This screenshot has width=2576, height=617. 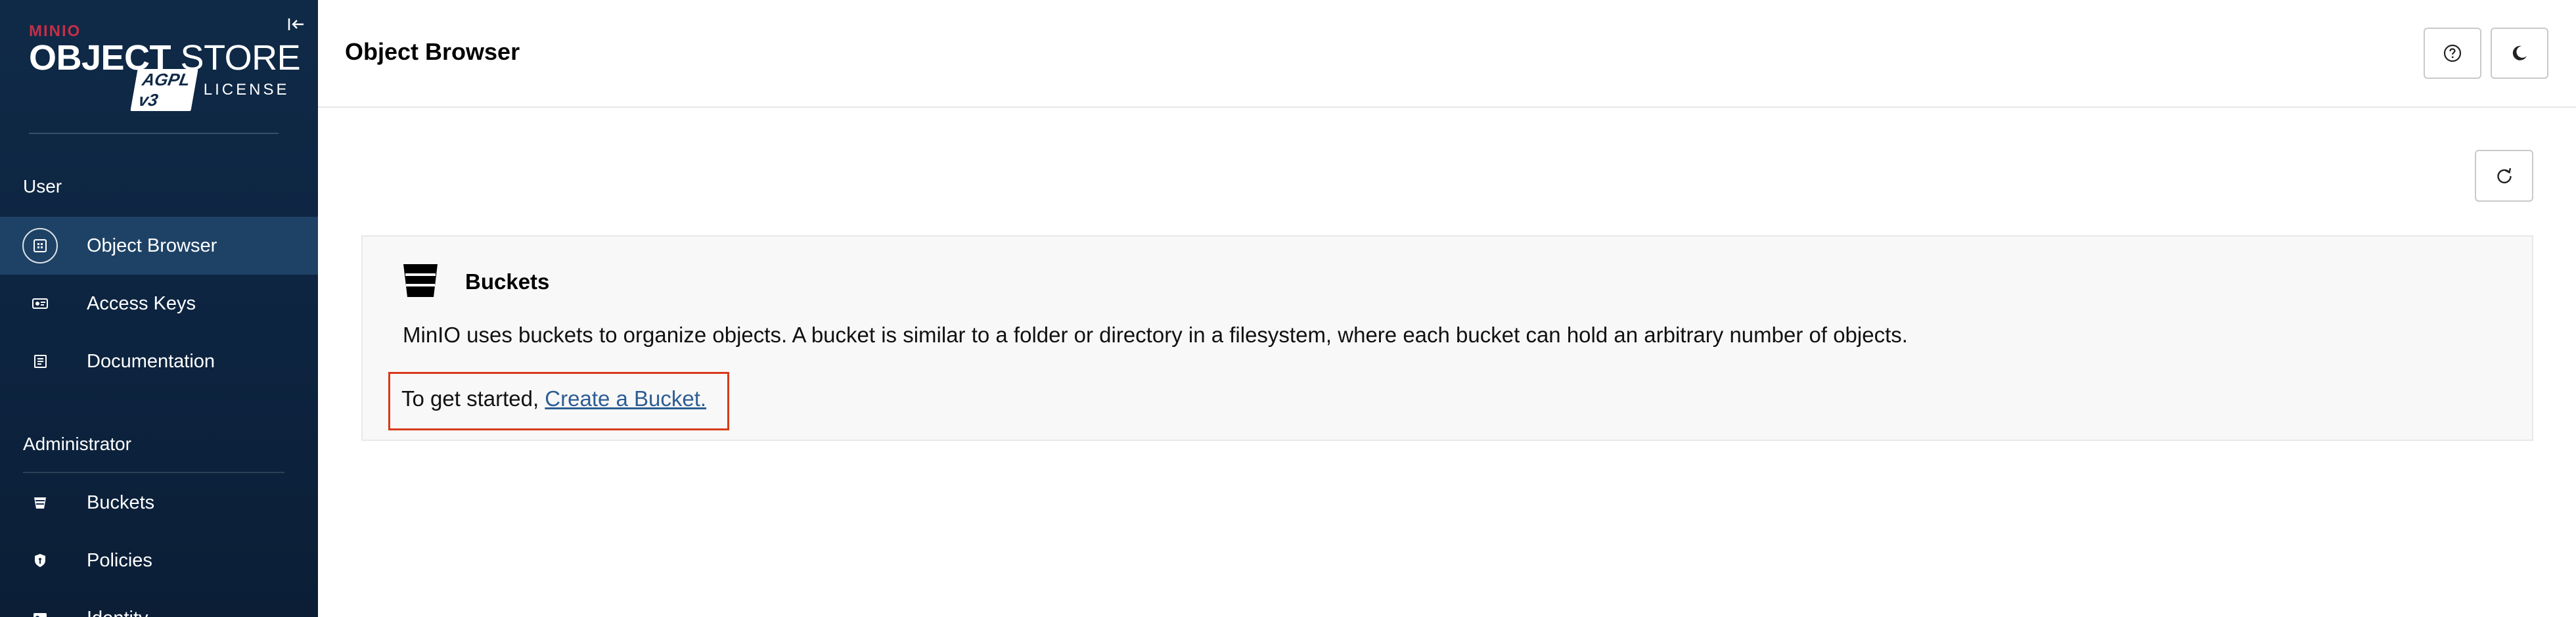 What do you see at coordinates (121, 502) in the screenshot?
I see `sidebar-item-label: Buckets` at bounding box center [121, 502].